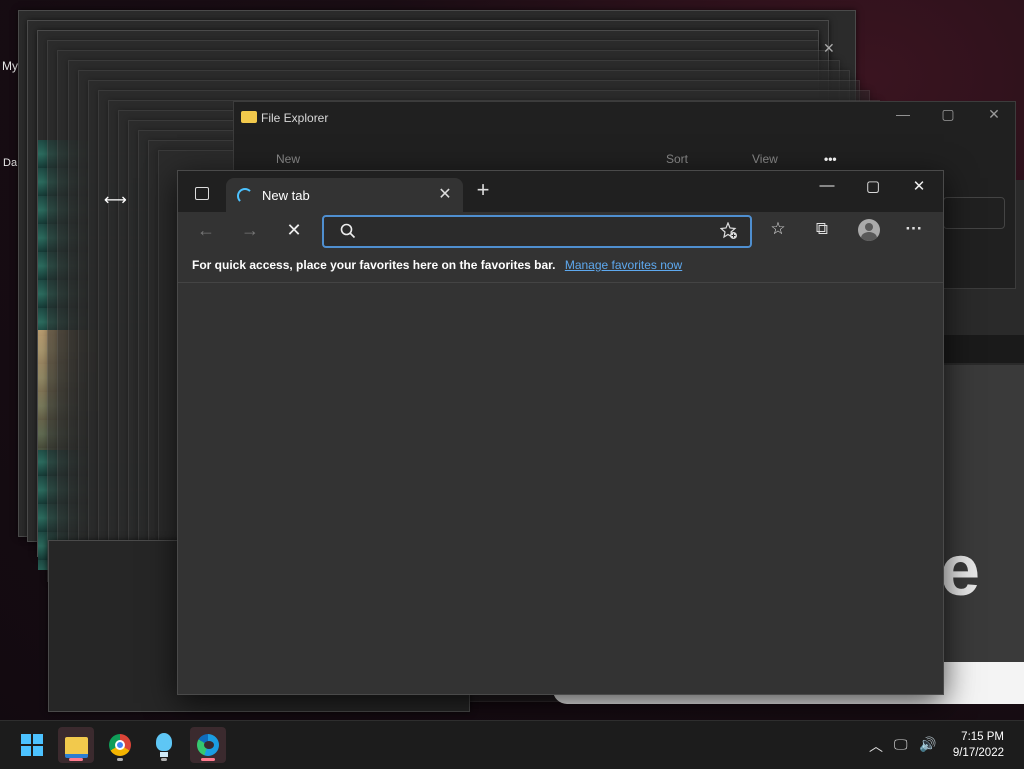 The image size is (1024, 769). What do you see at coordinates (10, 66) in the screenshot?
I see `desktop-icon-label-1: My` at bounding box center [10, 66].